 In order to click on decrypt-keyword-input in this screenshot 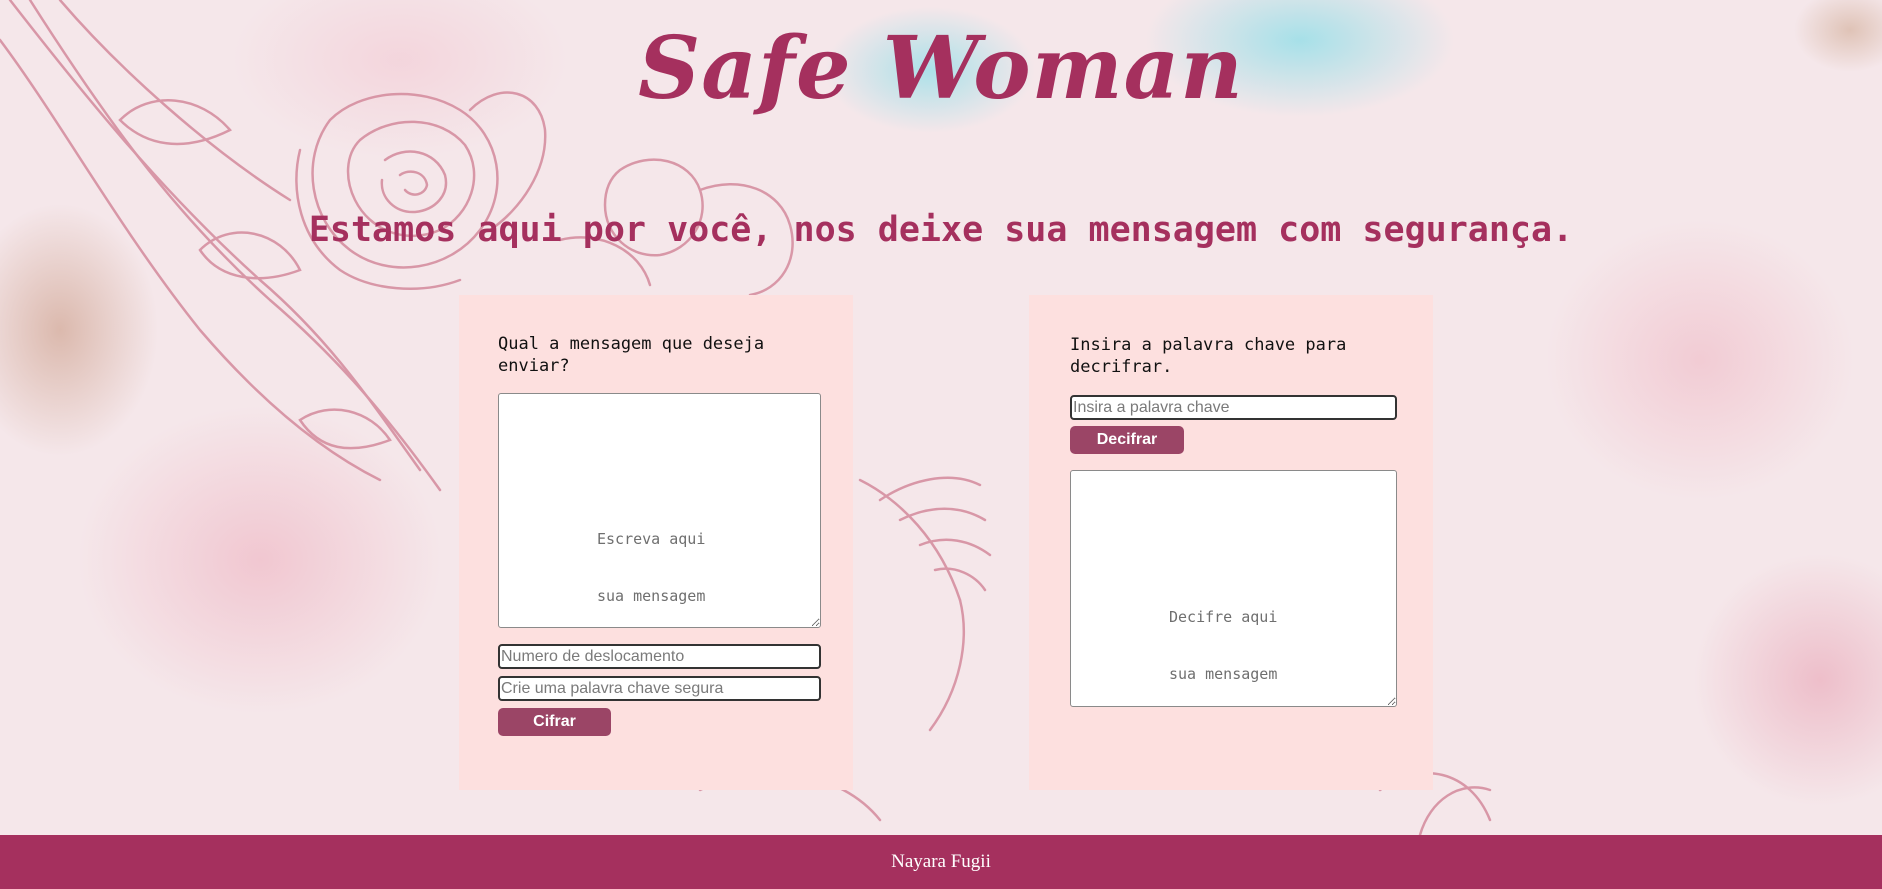, I will do `click(1233, 407)`.